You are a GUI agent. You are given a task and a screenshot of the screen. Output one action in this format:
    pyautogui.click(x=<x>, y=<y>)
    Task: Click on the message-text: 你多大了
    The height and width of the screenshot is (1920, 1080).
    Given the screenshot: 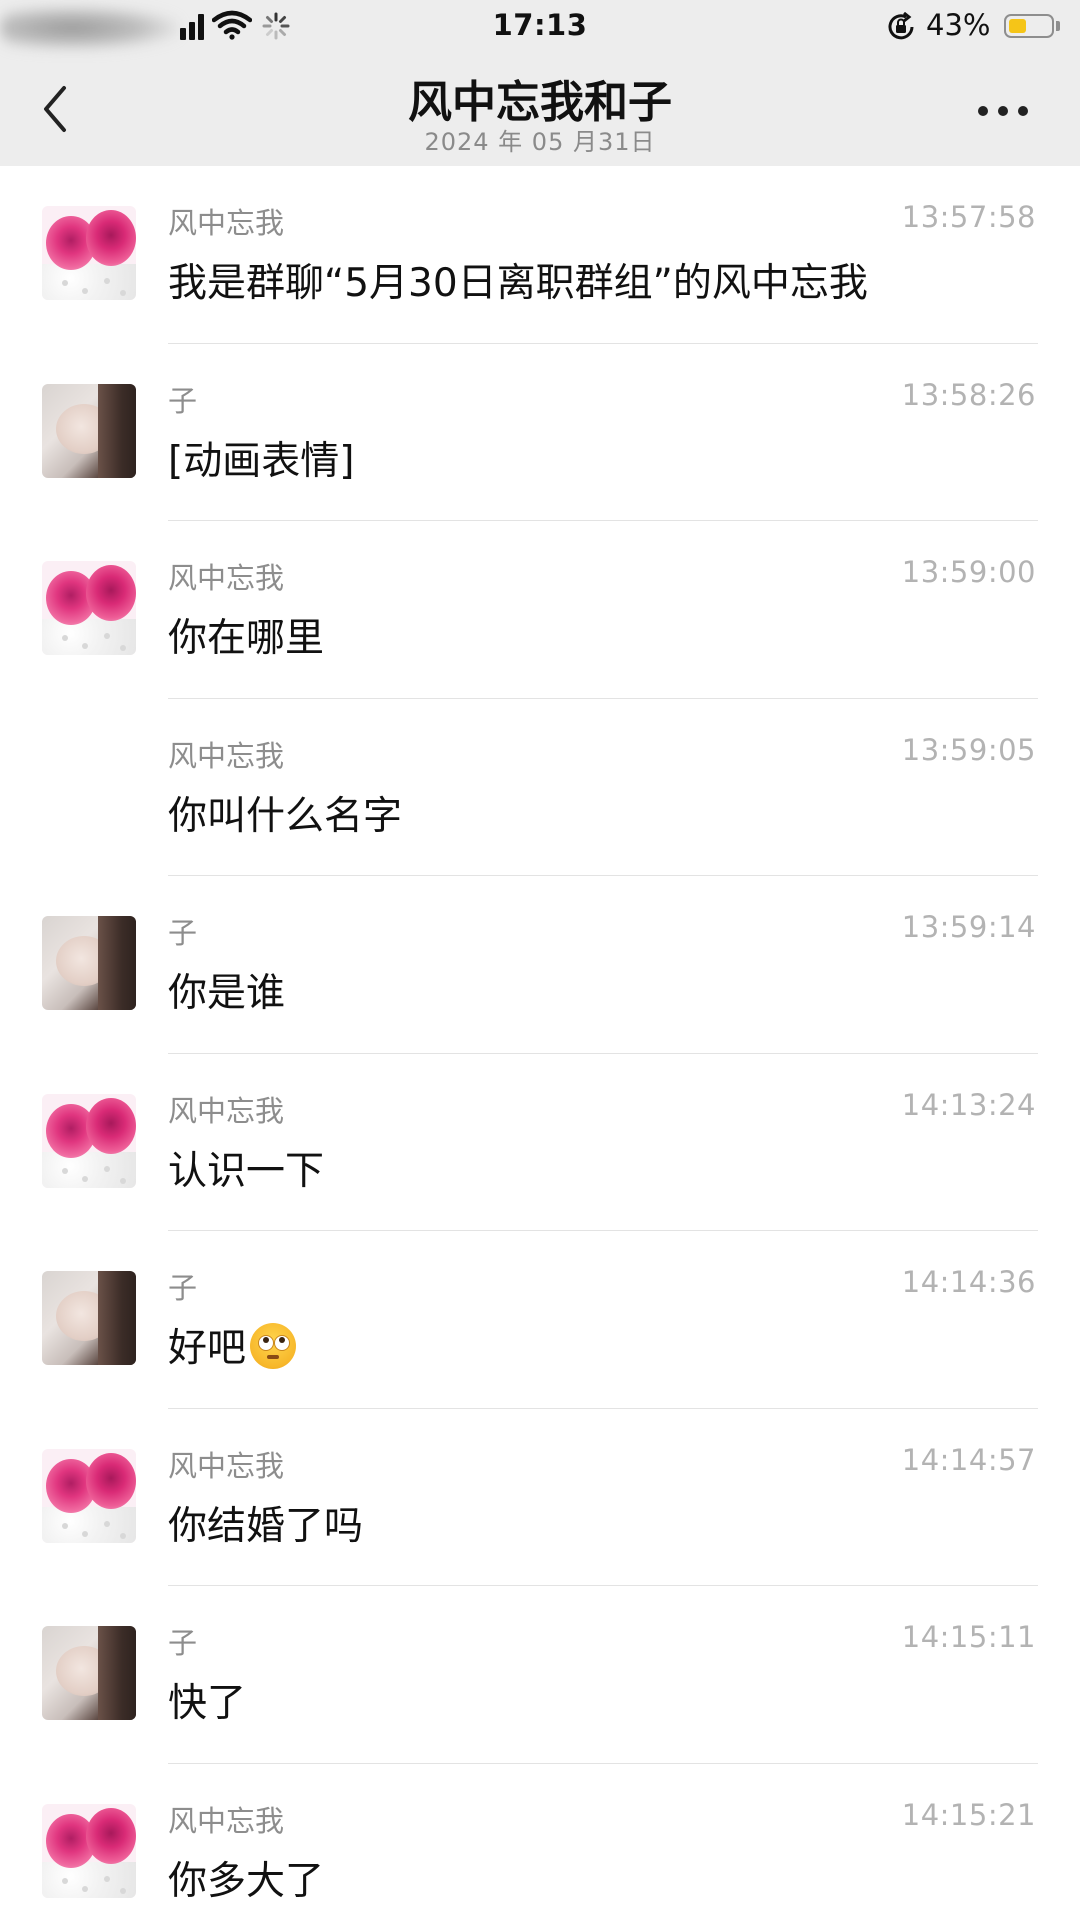 What is the action you would take?
    pyautogui.click(x=246, y=1878)
    